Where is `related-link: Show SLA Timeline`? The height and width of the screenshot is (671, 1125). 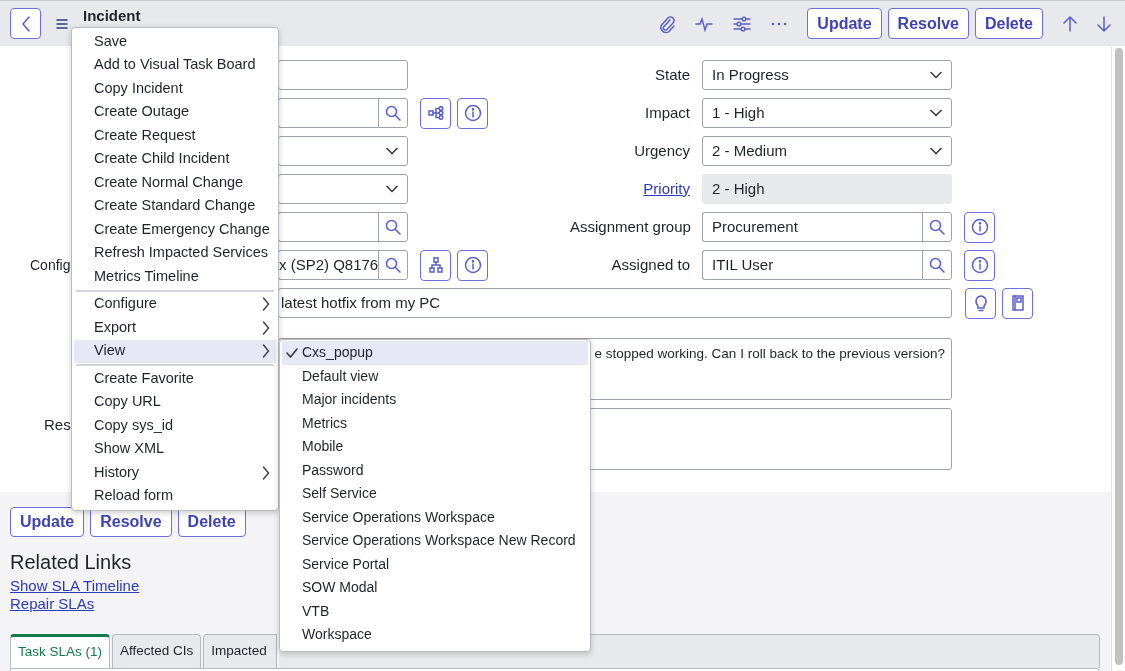 related-link: Show SLA Timeline is located at coordinates (75, 585).